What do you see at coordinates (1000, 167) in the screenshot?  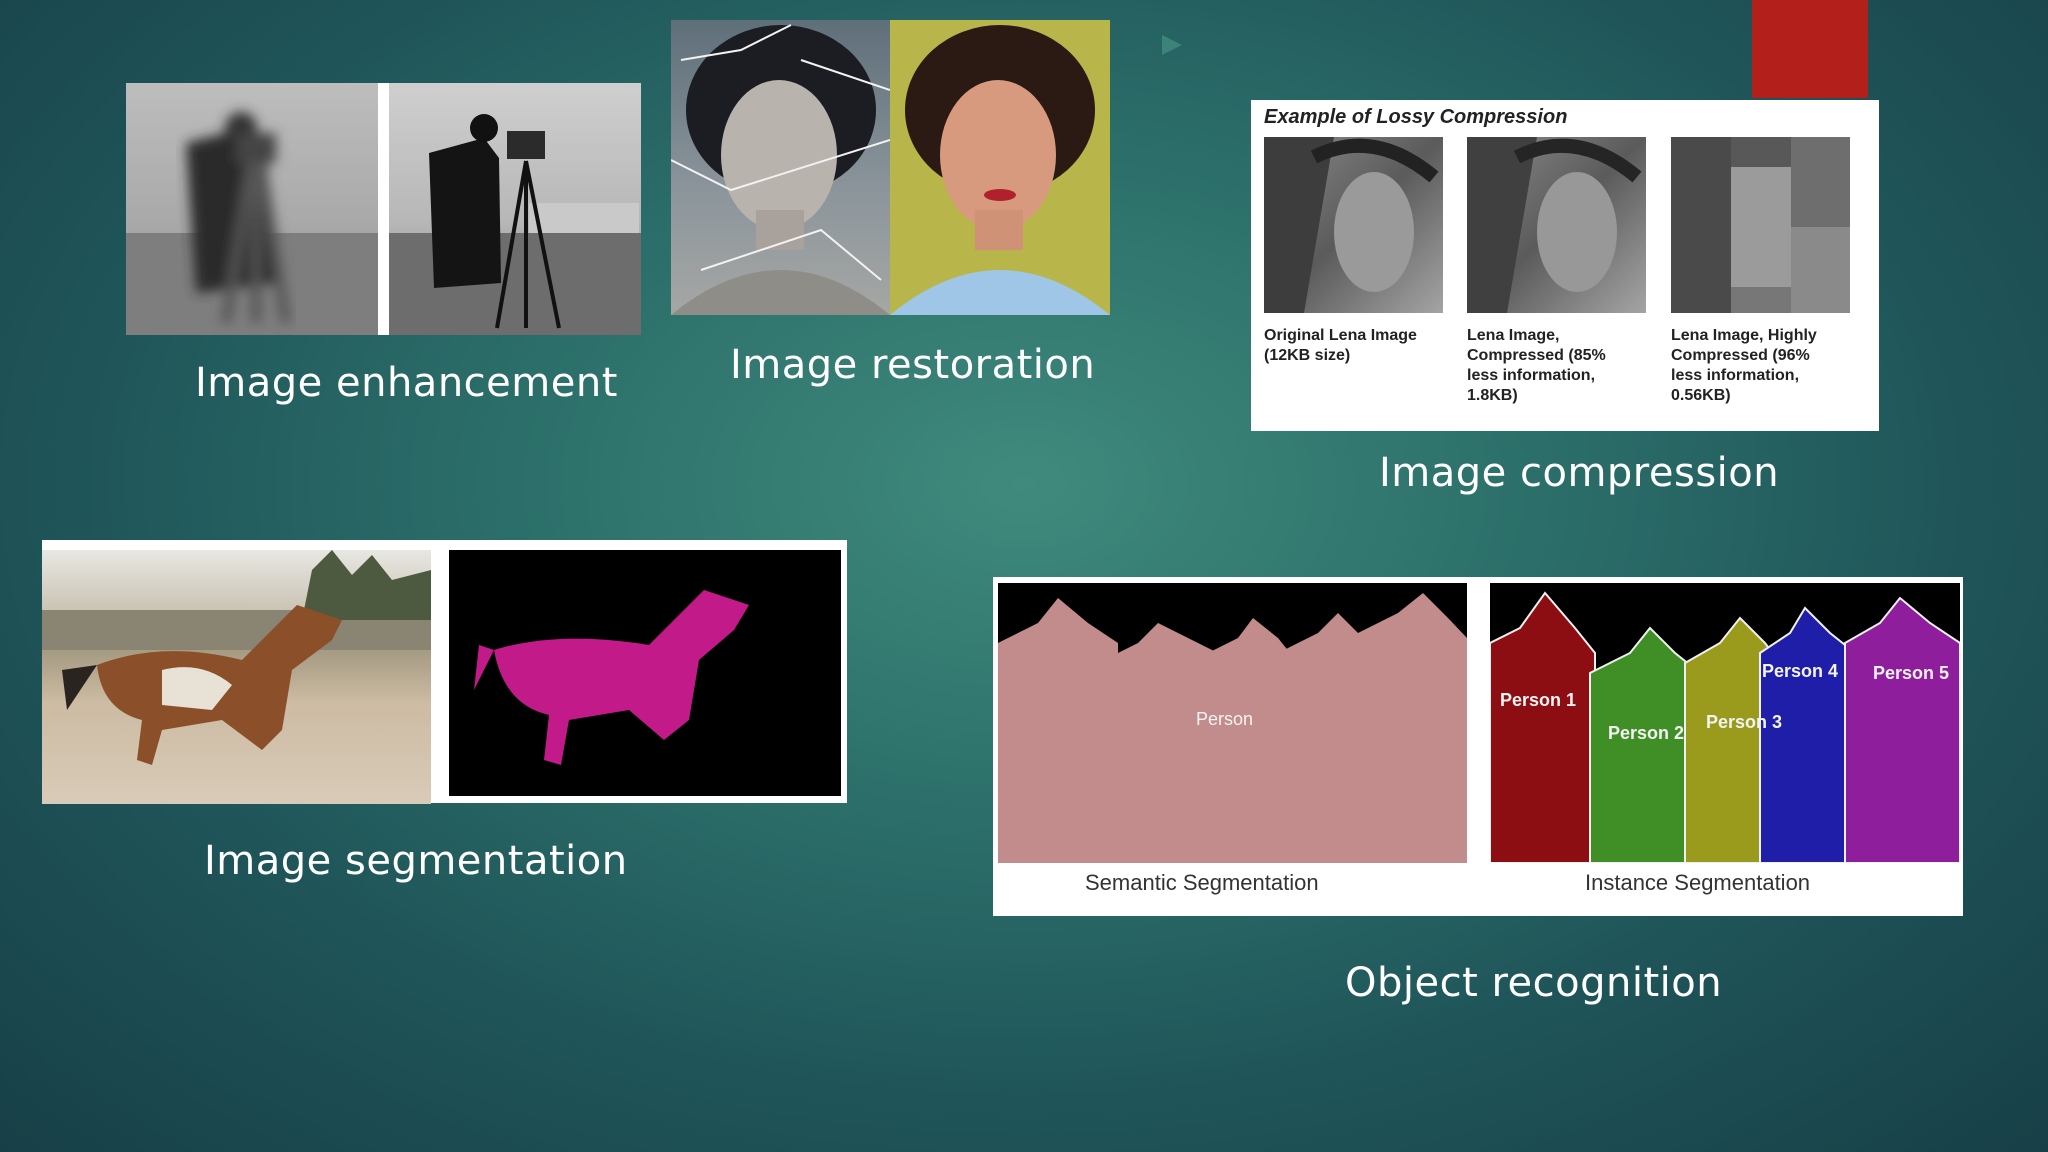 I see `restored-portrait-image` at bounding box center [1000, 167].